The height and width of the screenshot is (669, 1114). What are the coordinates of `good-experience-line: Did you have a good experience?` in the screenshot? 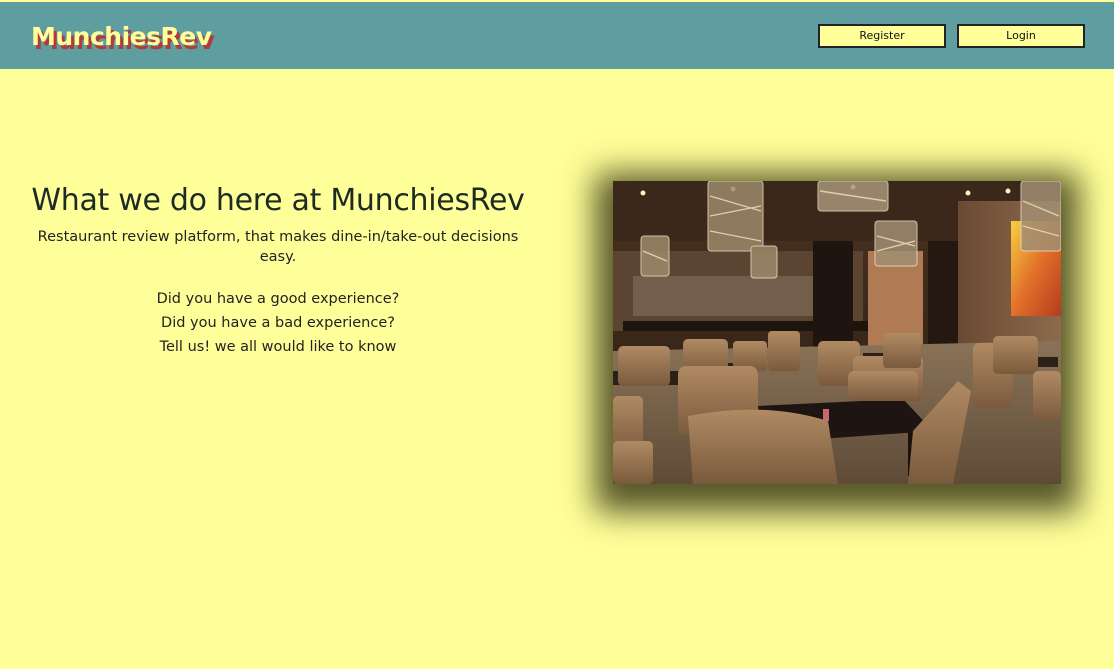 It's located at (278, 299).